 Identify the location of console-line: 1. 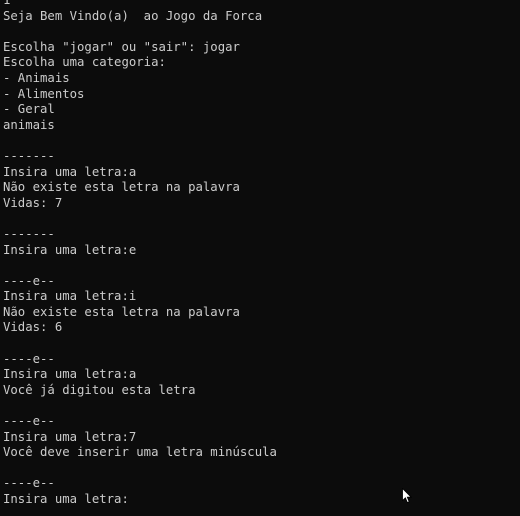
(7, 3).